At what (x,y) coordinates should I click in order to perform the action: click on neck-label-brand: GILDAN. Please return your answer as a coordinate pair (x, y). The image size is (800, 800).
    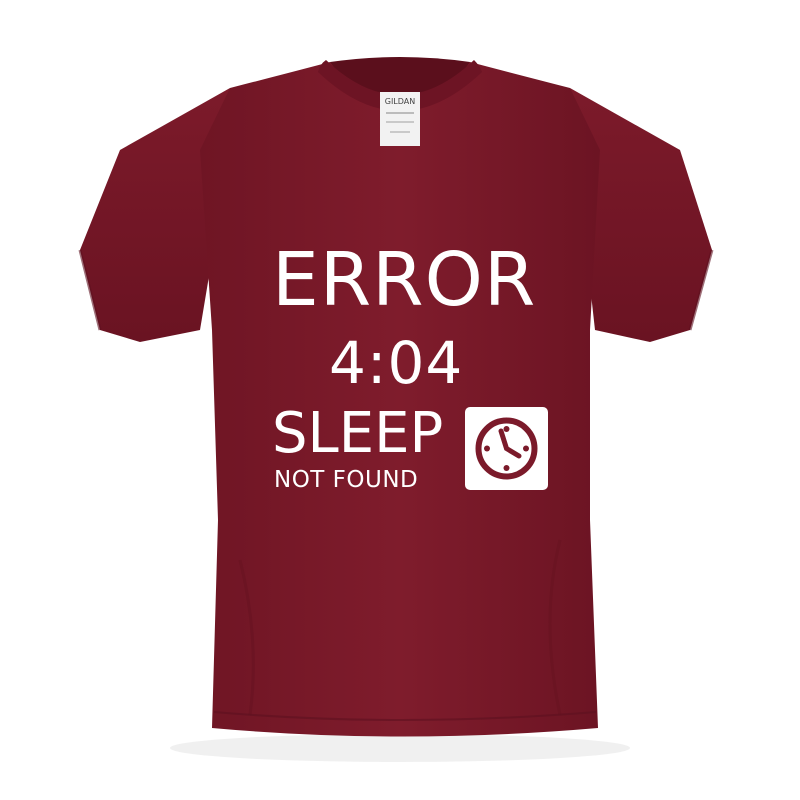
    Looking at the image, I should click on (400, 101).